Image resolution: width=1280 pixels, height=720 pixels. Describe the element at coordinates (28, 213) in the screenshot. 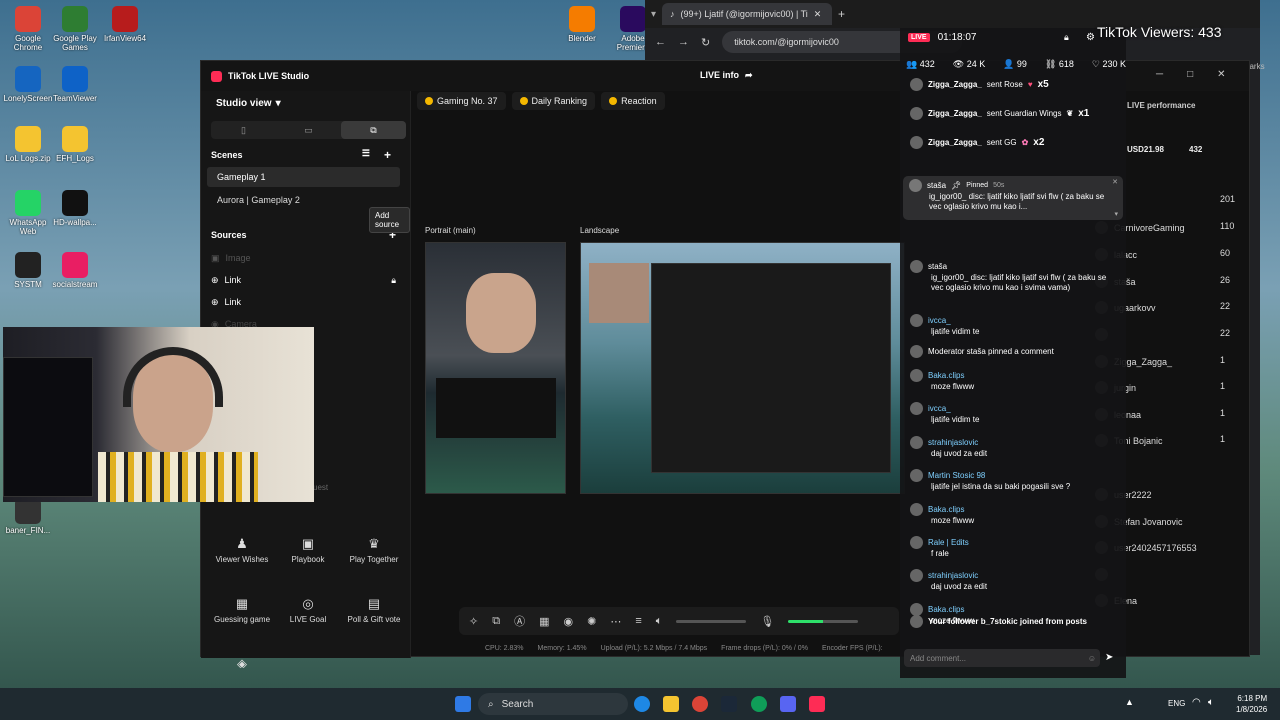

I see `desktop-icon: WhatsApp Web` at that location.